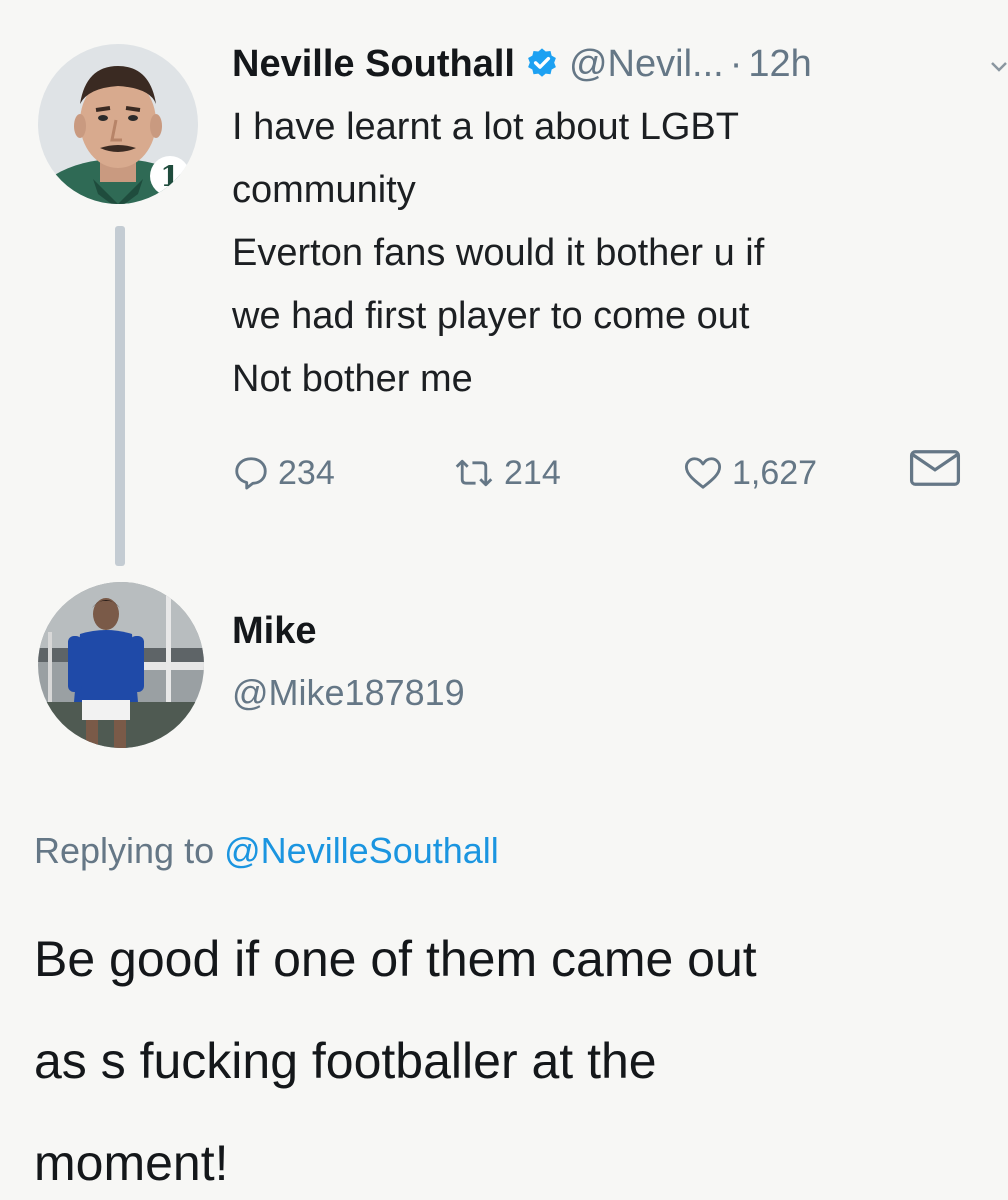 This screenshot has height=1200, width=1008. I want to click on tweet-timestamp: 12h, so click(779, 64).